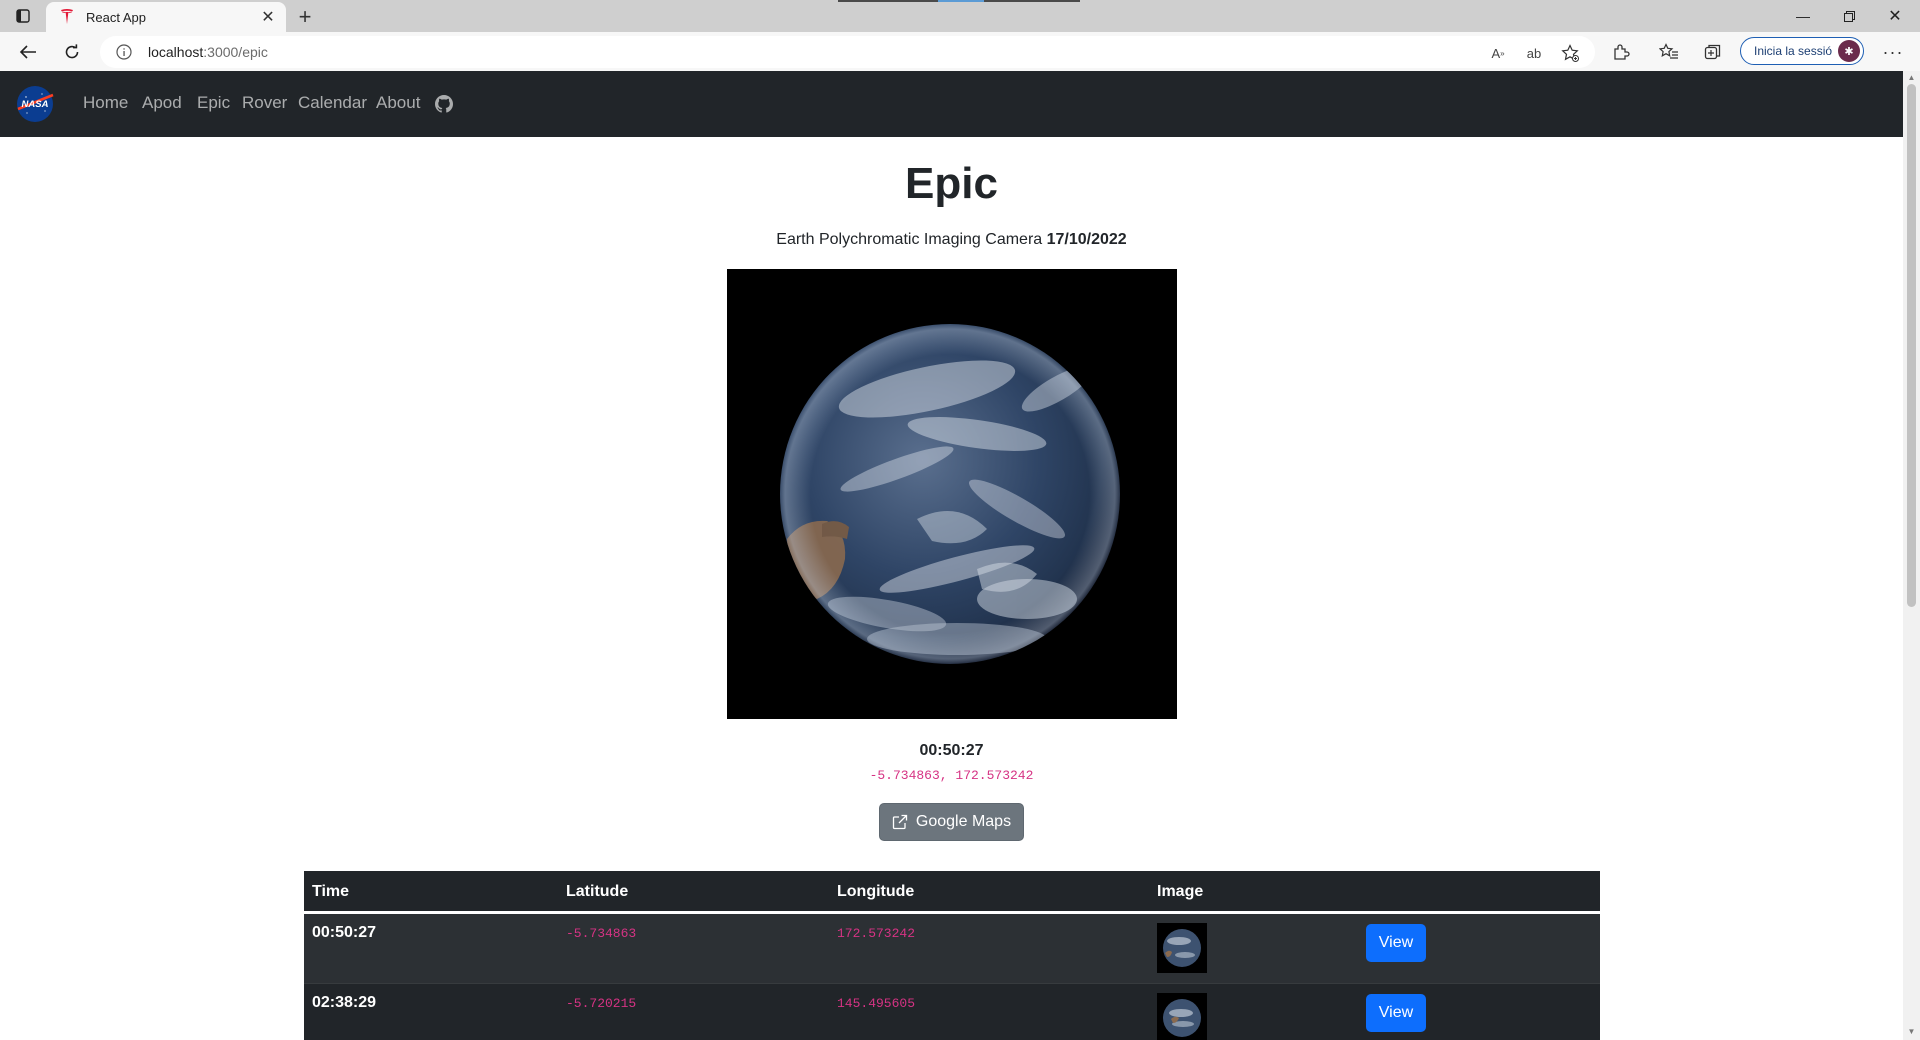 The height and width of the screenshot is (1040, 1920). Describe the element at coordinates (1849, 51) in the screenshot. I see `profile-avatar: ✱` at that location.